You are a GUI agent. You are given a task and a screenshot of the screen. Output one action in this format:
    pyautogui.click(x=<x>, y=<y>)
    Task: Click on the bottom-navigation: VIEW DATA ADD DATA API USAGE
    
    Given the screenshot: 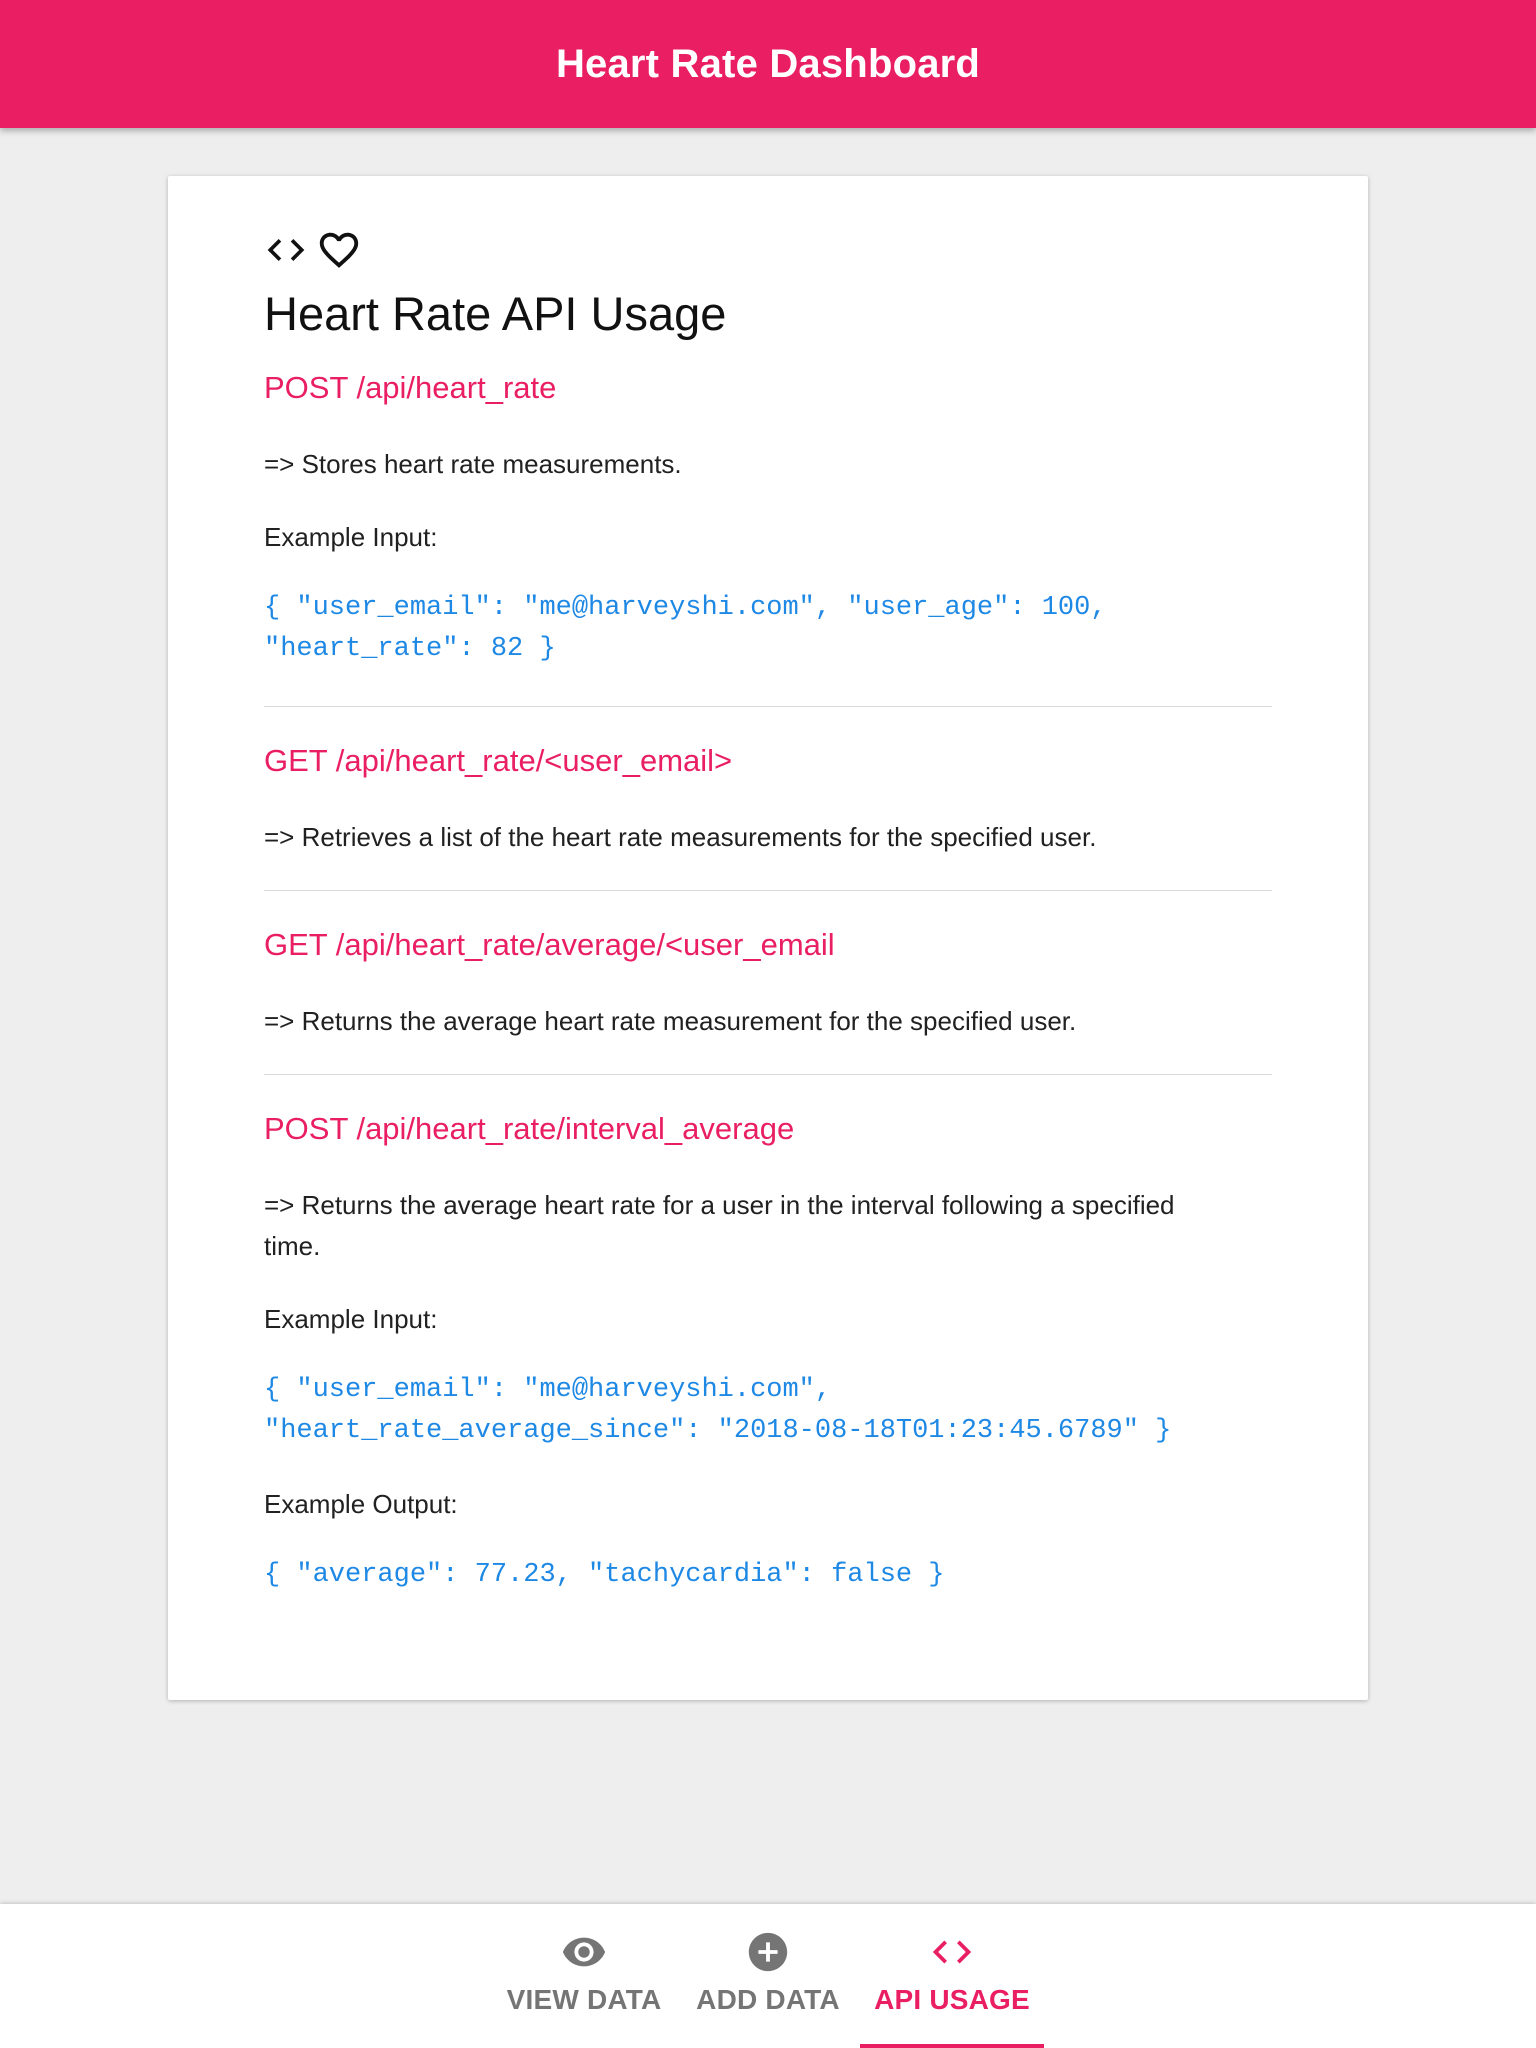 What is the action you would take?
    pyautogui.click(x=768, y=1976)
    